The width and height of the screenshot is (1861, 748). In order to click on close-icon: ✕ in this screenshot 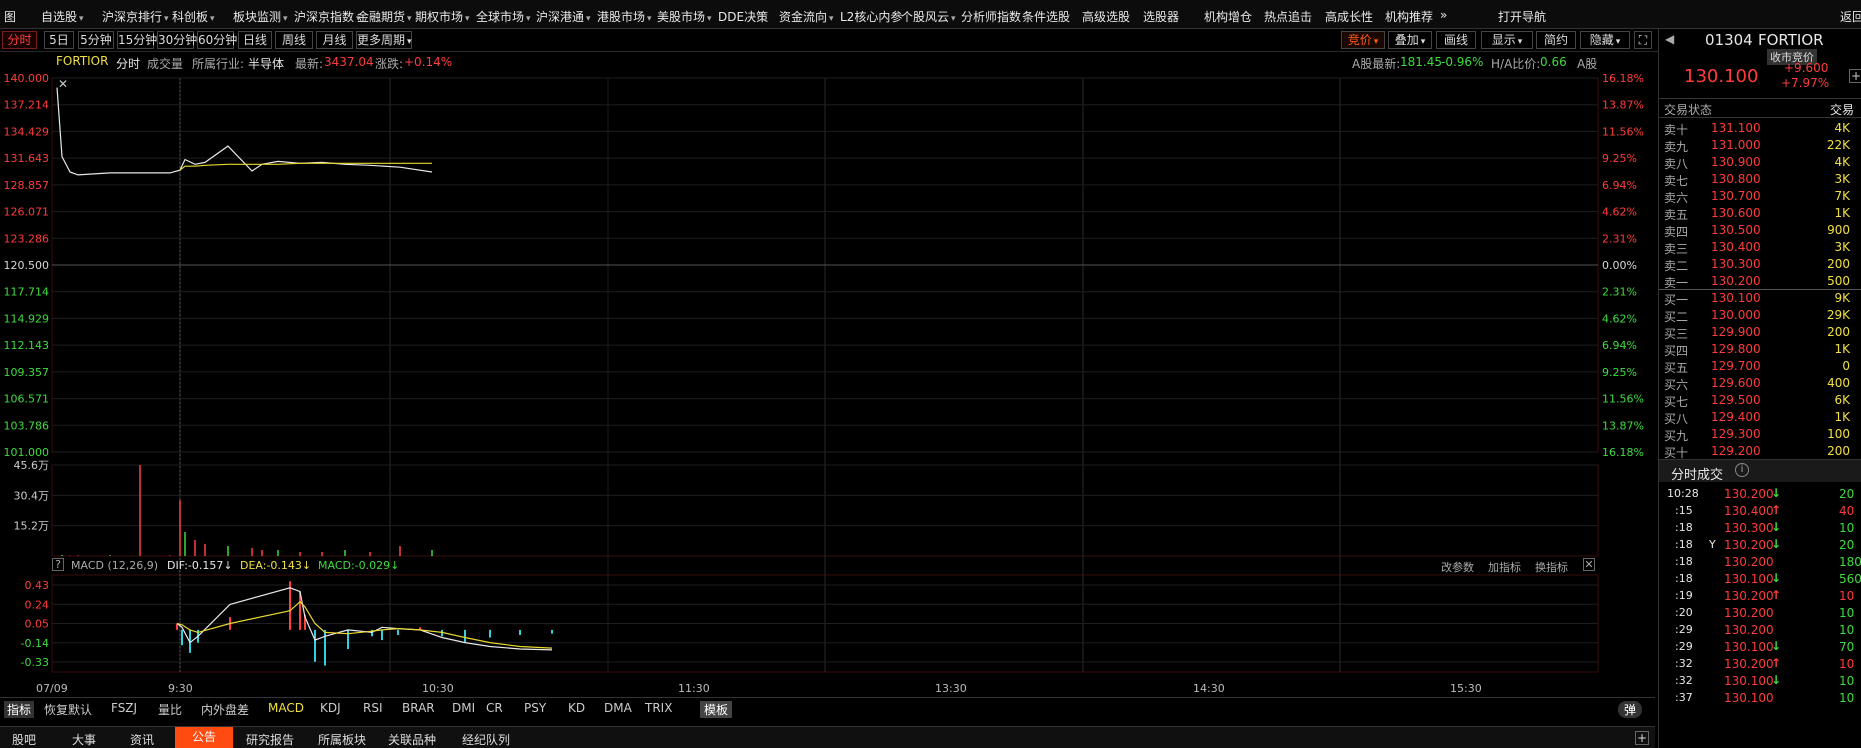, I will do `click(1589, 564)`.